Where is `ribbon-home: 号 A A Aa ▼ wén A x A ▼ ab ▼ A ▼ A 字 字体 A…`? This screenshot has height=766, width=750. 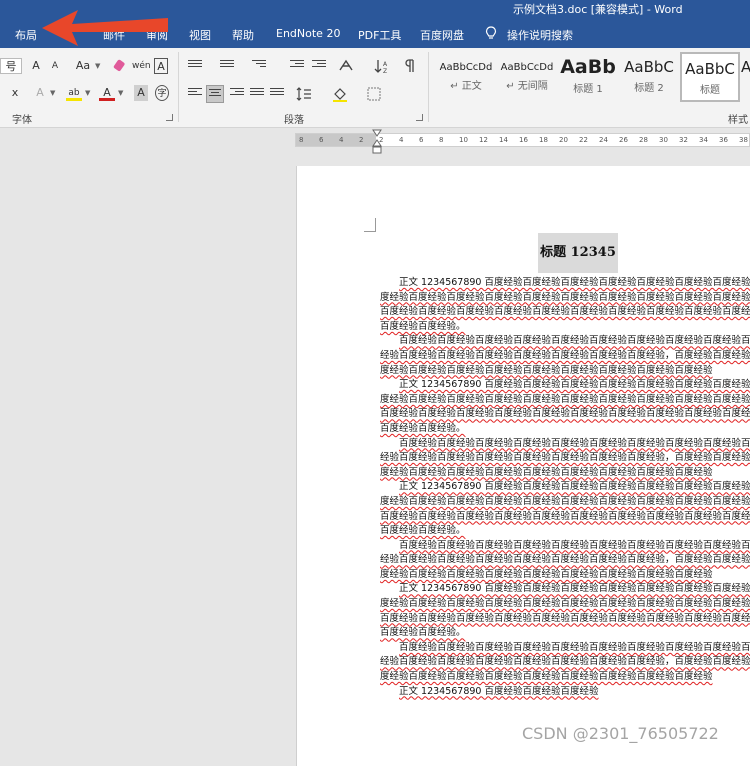
ribbon-home: 号 A A Aa ▼ wén A x A ▼ ab ▼ A ▼ A 字 字体 A… is located at coordinates (375, 88).